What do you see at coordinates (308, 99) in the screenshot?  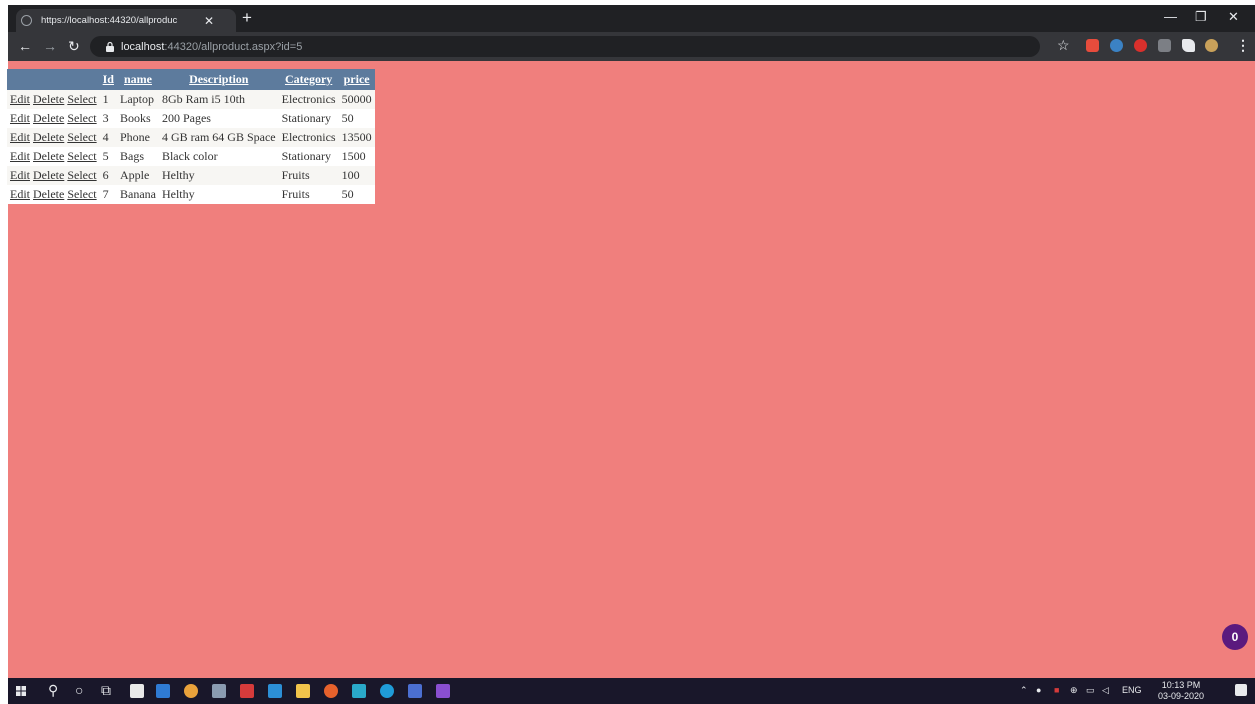 I see `cell-category: Electronics` at bounding box center [308, 99].